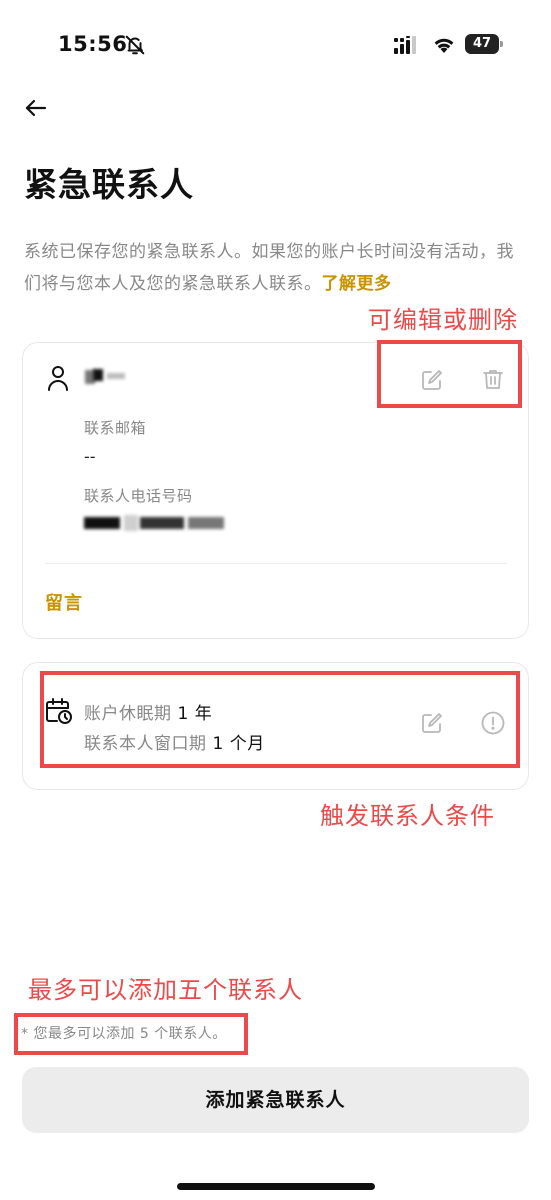 The image size is (551, 1200). What do you see at coordinates (131, 1034) in the screenshot?
I see `highlight-box-note` at bounding box center [131, 1034].